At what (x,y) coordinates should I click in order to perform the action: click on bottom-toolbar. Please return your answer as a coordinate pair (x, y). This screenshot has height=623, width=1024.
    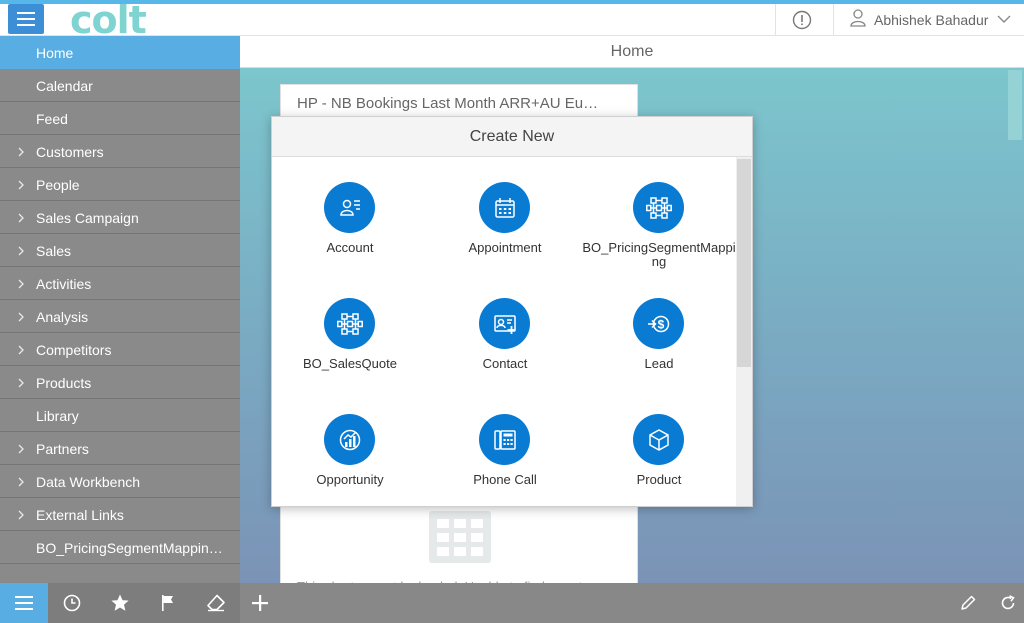
    Looking at the image, I should click on (512, 603).